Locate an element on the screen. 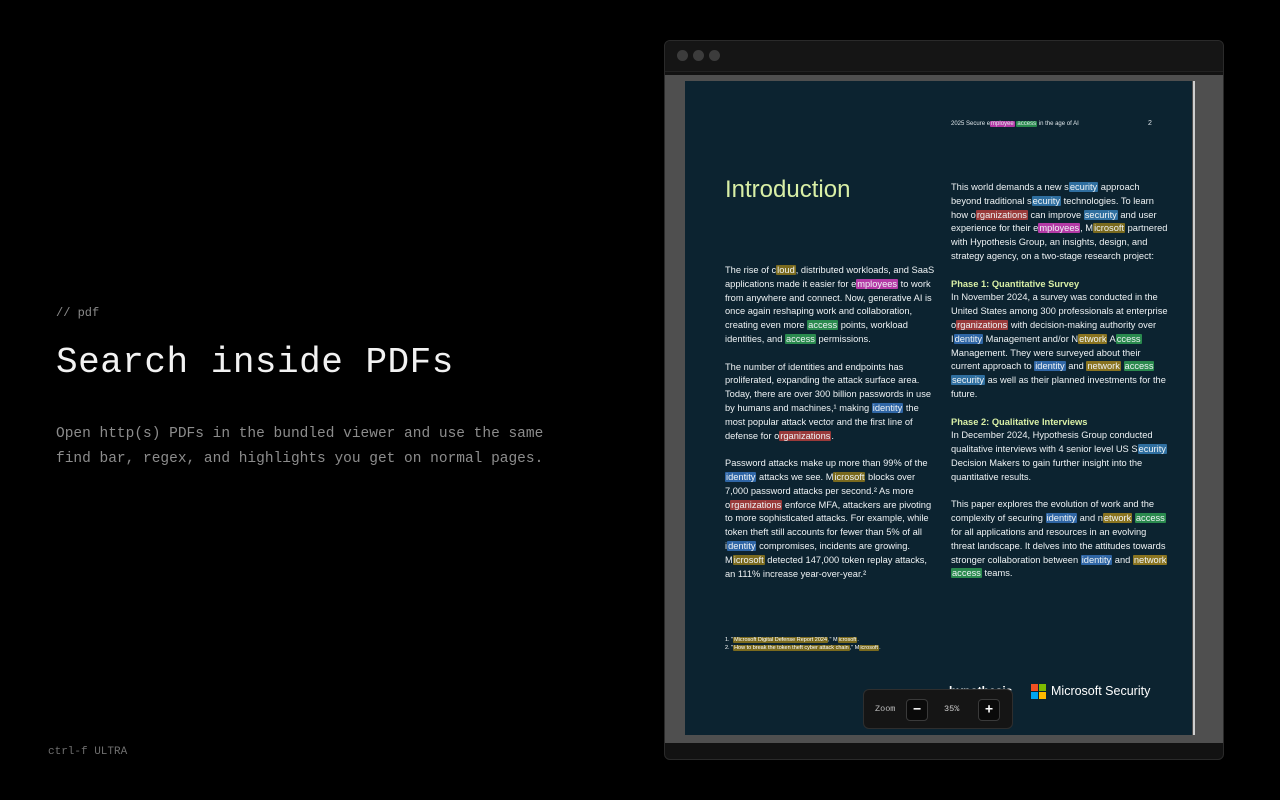  section-eyebrow: // pdf is located at coordinates (78, 313).